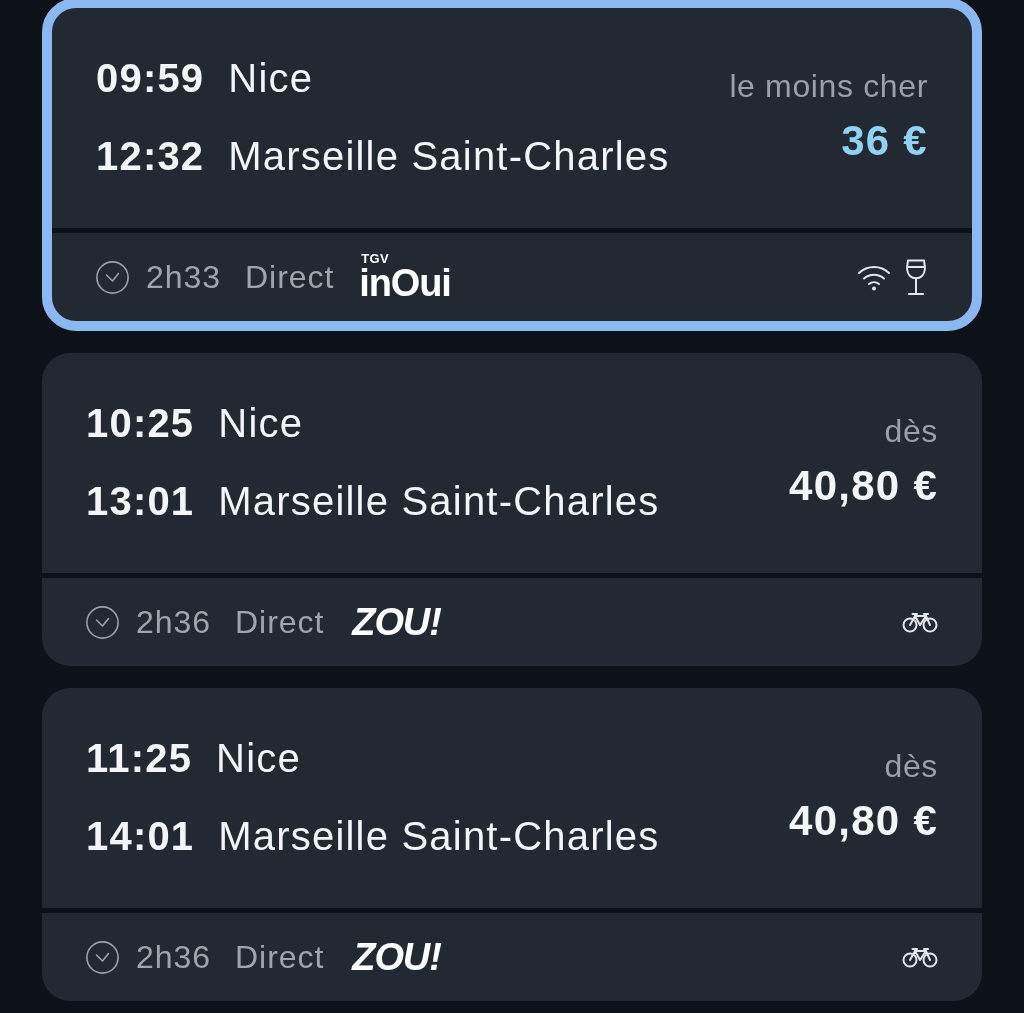 The height and width of the screenshot is (1013, 1024). I want to click on time-text: 10:25, so click(140, 423).